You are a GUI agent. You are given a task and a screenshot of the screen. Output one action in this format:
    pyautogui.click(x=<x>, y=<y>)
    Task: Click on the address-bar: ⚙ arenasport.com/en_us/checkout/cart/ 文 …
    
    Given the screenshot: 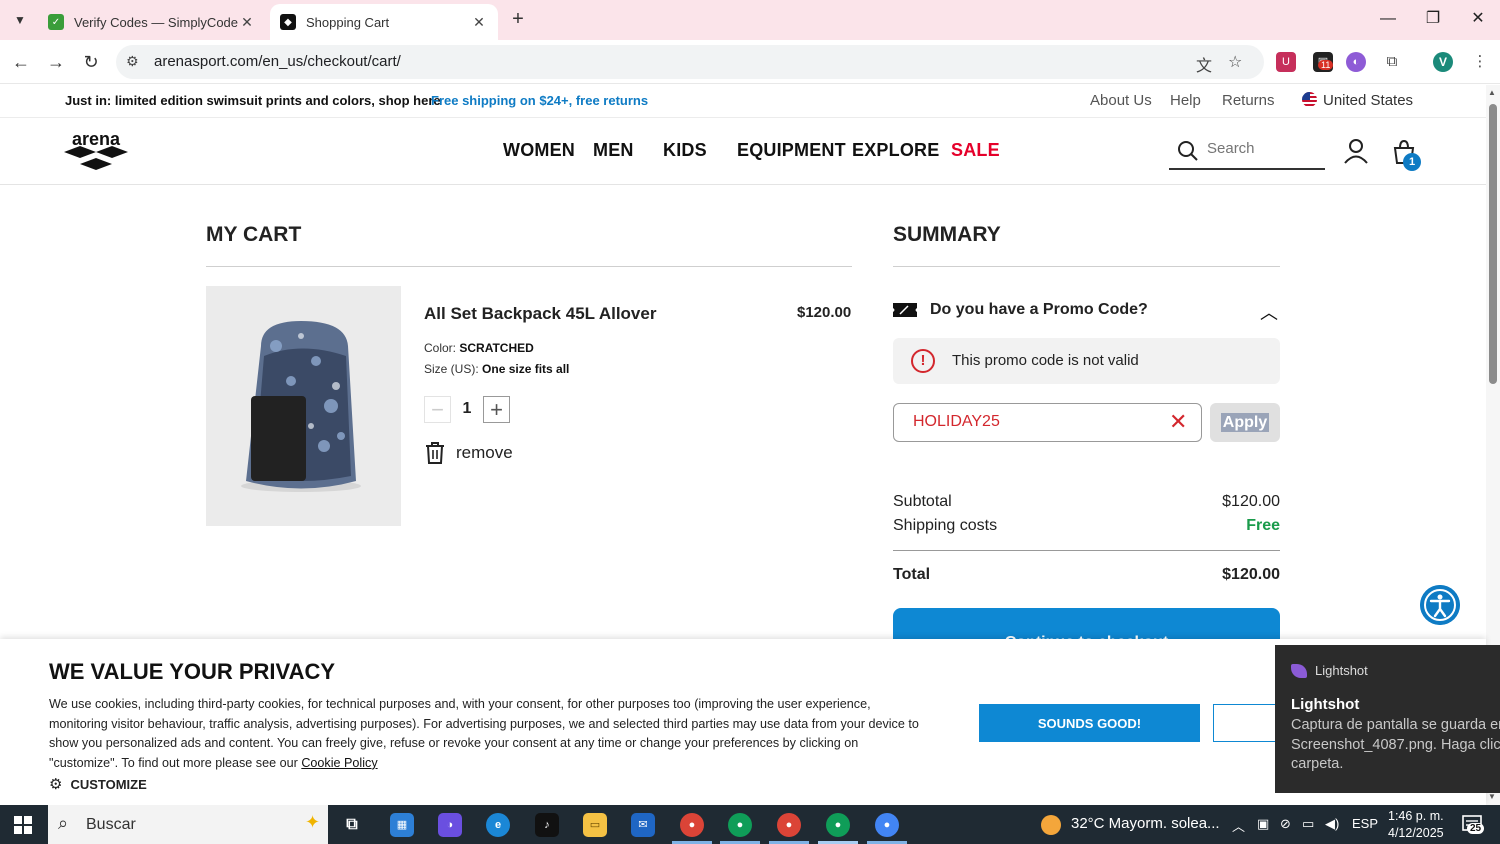 What is the action you would take?
    pyautogui.click(x=690, y=62)
    